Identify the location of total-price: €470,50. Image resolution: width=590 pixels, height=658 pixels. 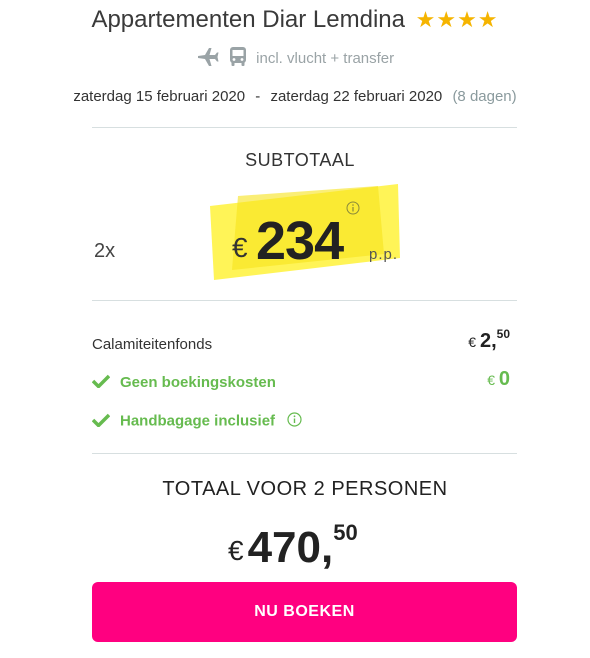
(293, 546).